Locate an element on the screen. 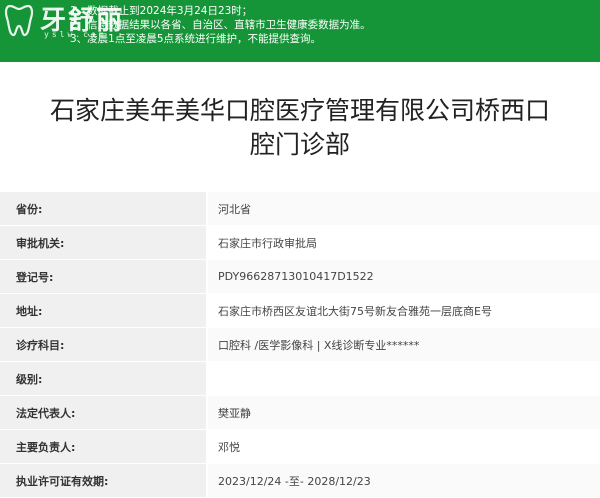  detail-value is located at coordinates (404, 378).